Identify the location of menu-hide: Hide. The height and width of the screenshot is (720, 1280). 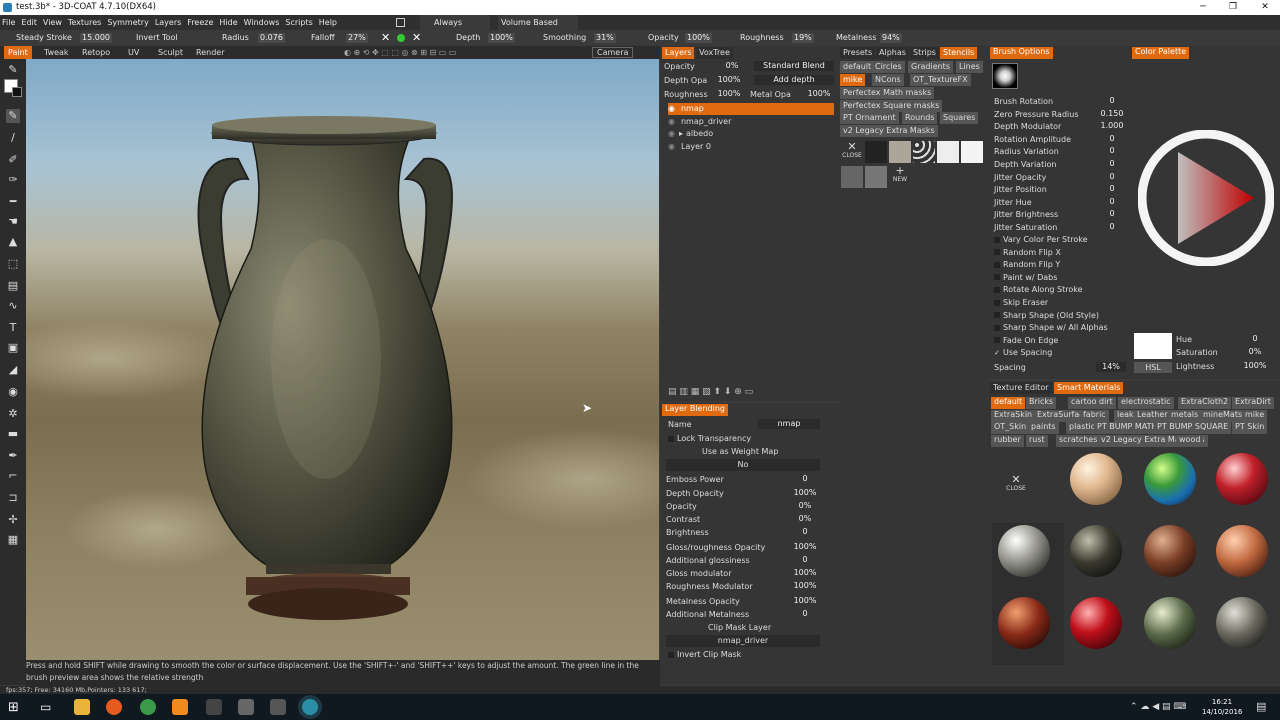
(228, 22).